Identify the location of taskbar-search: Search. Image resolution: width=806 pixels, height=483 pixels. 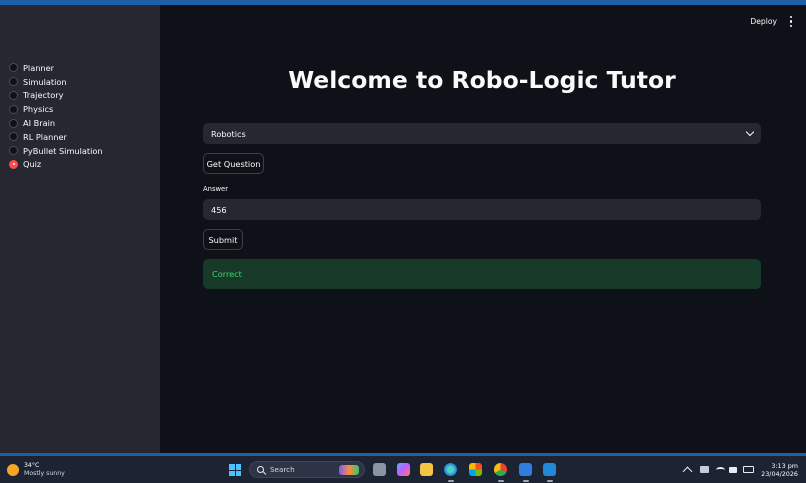
(307, 469).